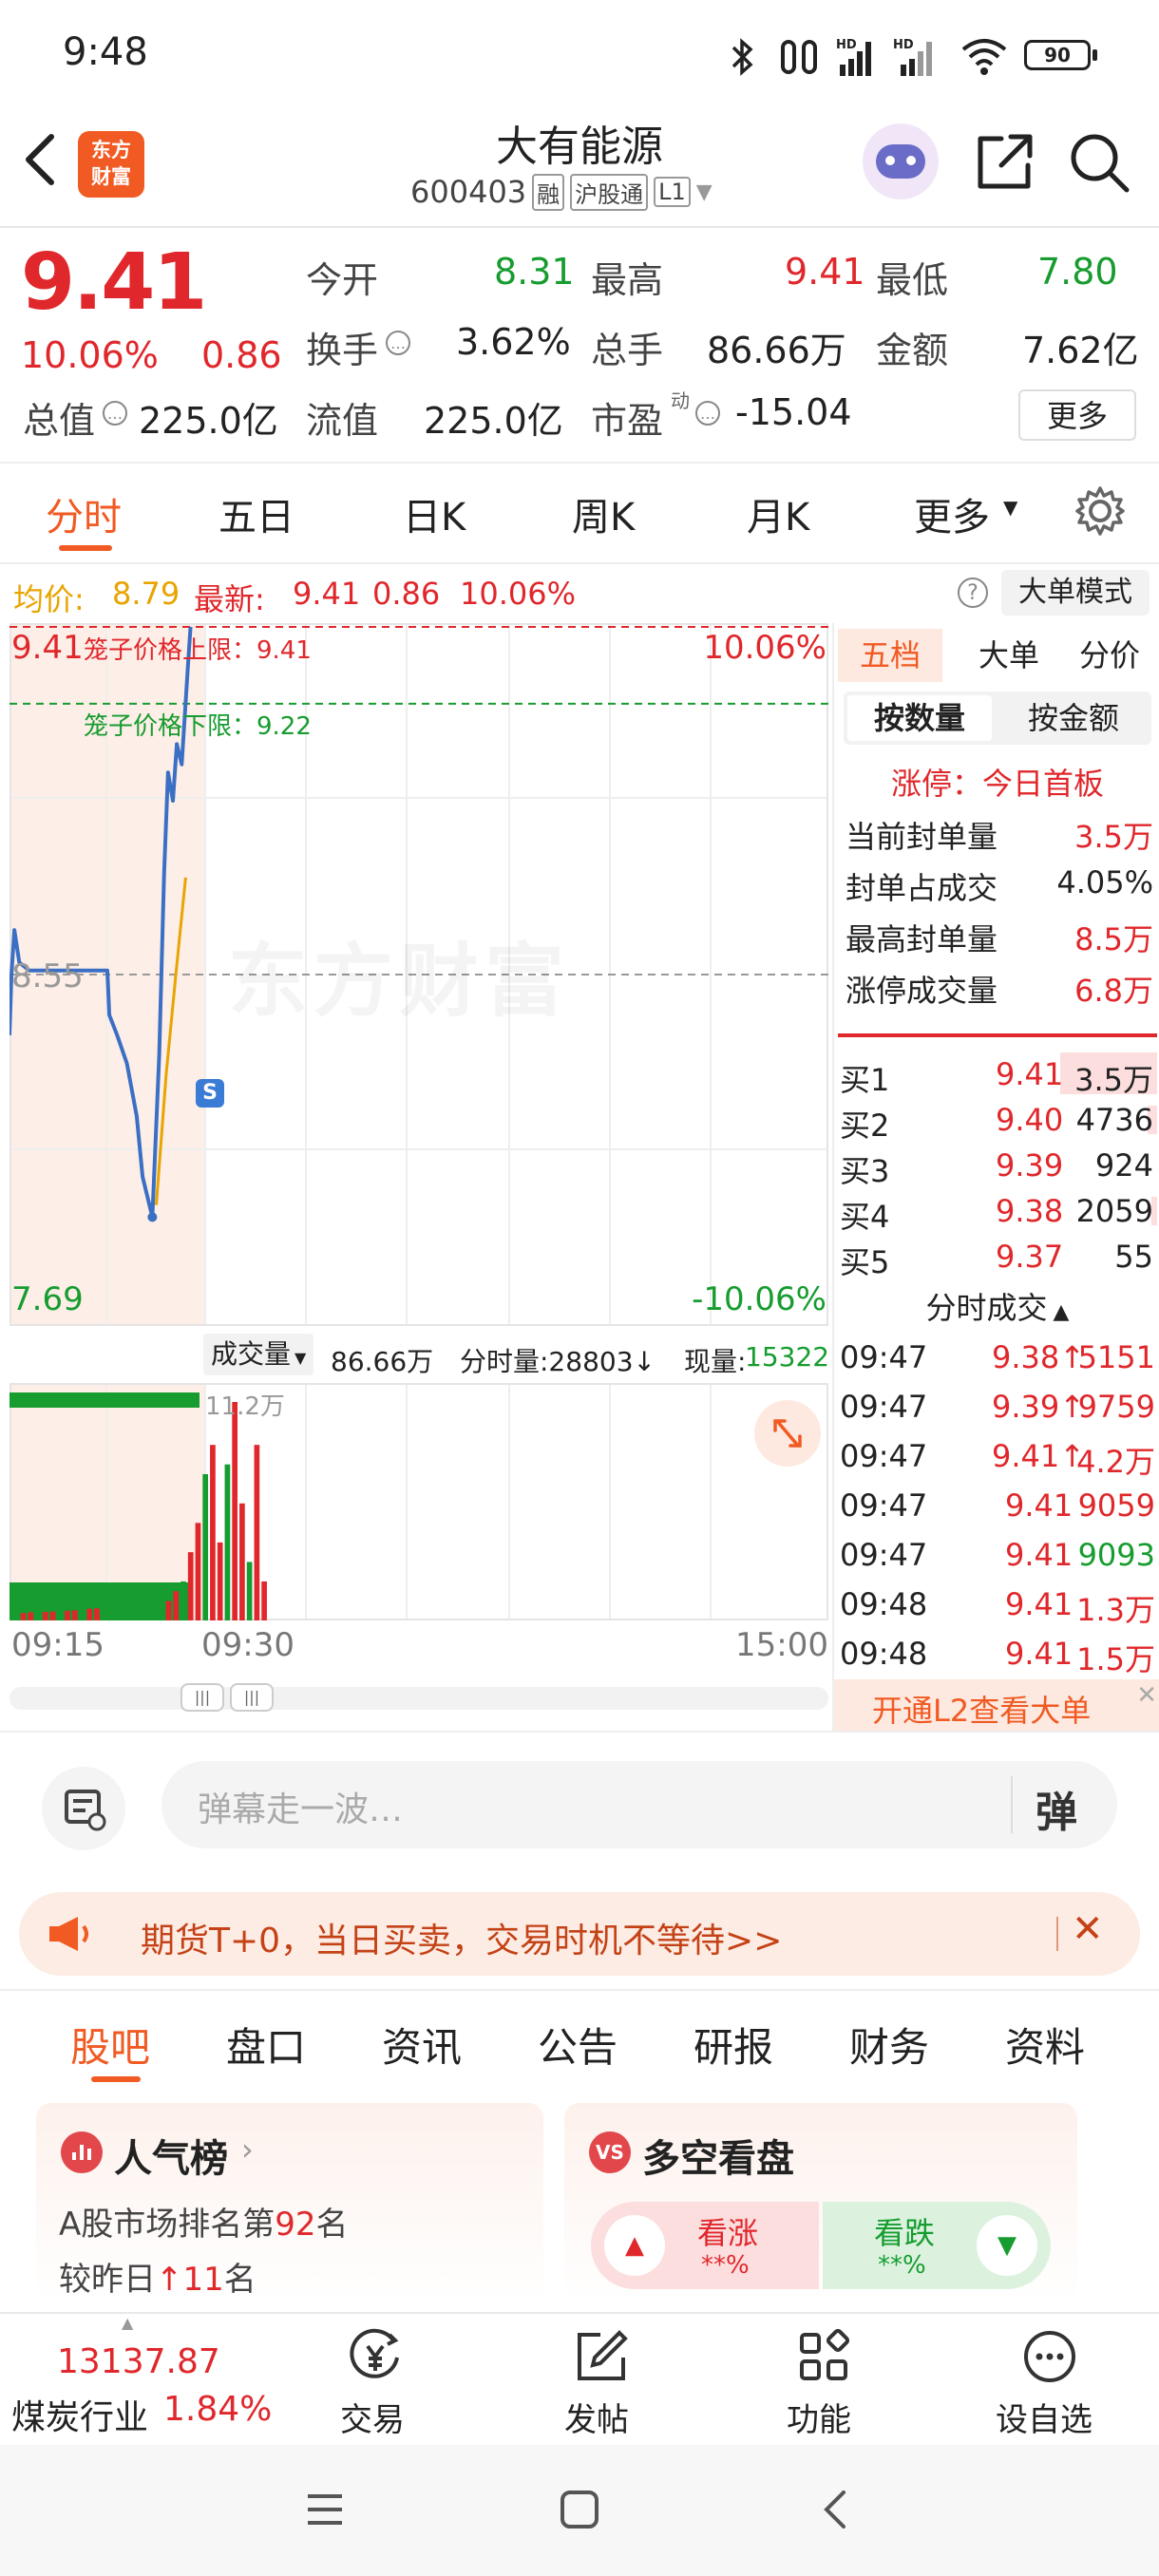  Describe the element at coordinates (705, 2245) in the screenshot. I see `bull-button: ▲ 看涨 **%` at that location.